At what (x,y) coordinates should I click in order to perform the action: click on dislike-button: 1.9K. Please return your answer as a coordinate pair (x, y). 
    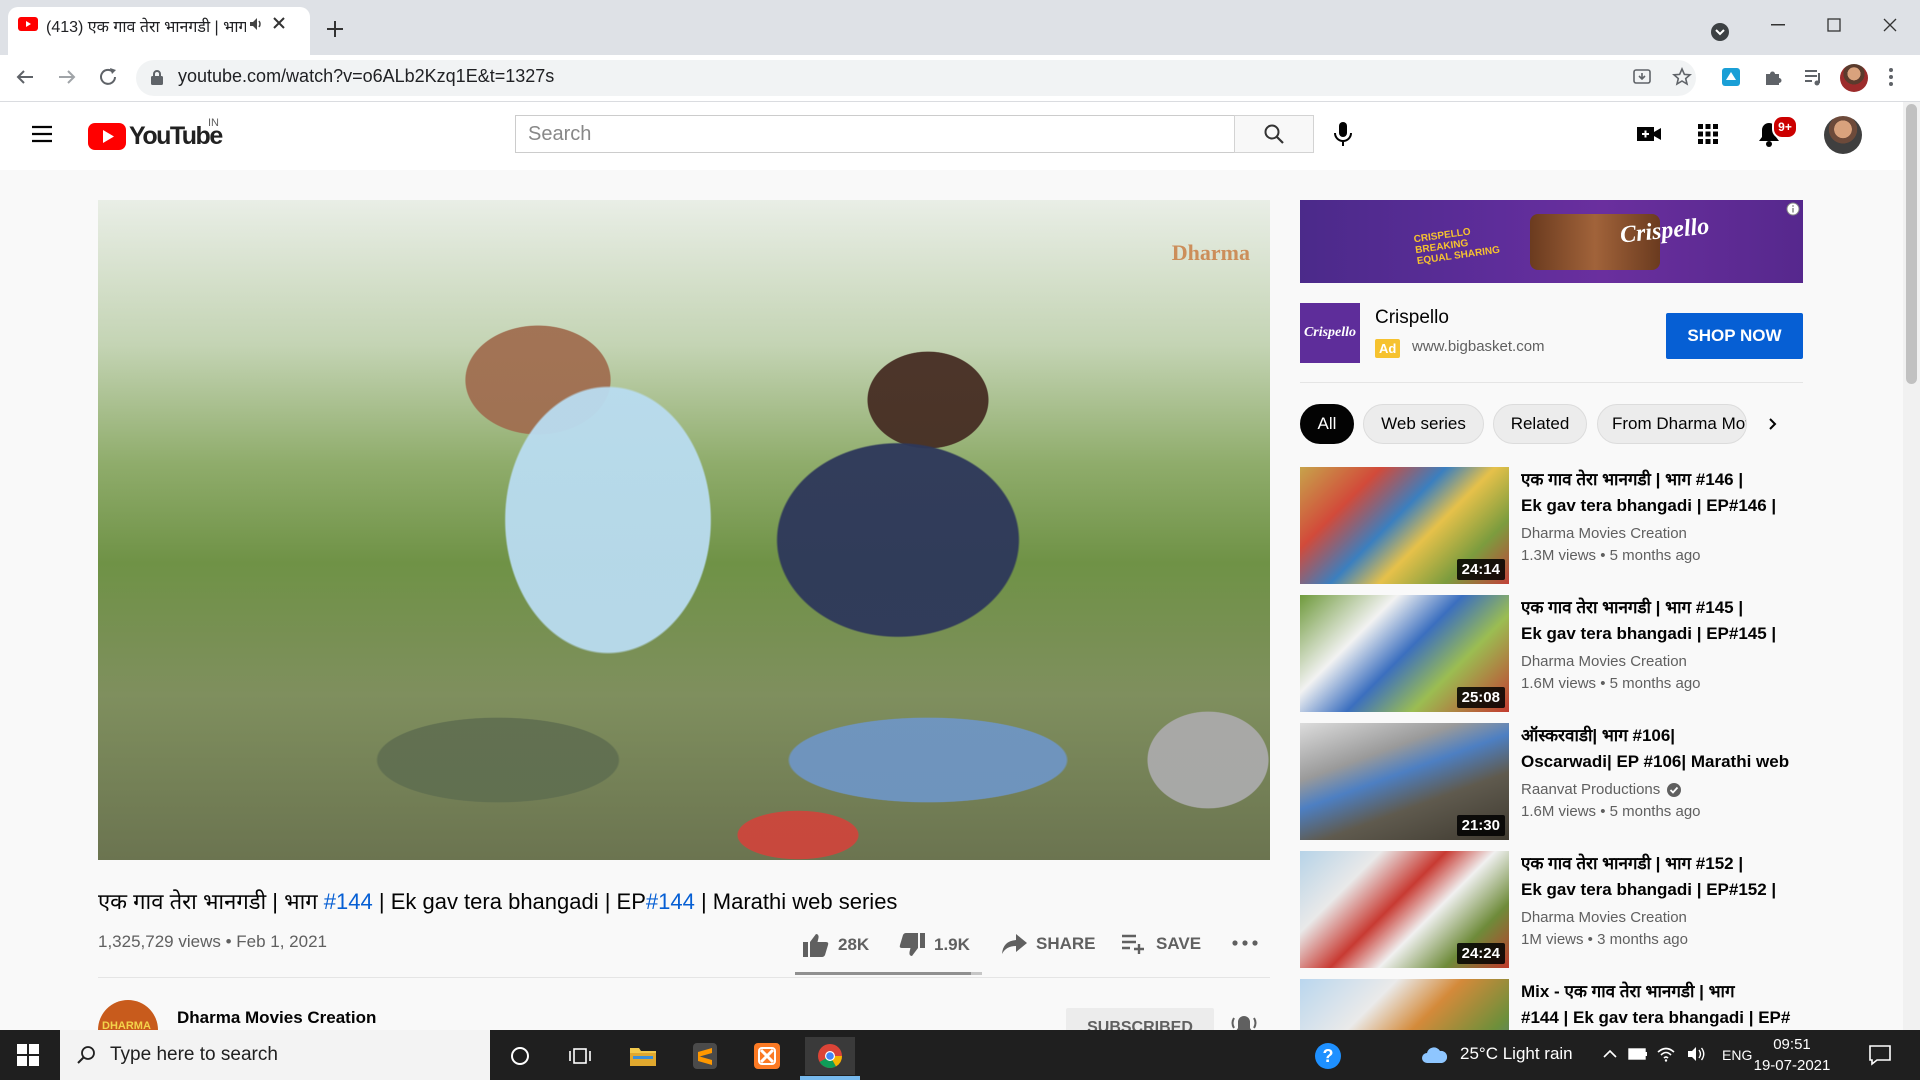
    Looking at the image, I should click on (934, 945).